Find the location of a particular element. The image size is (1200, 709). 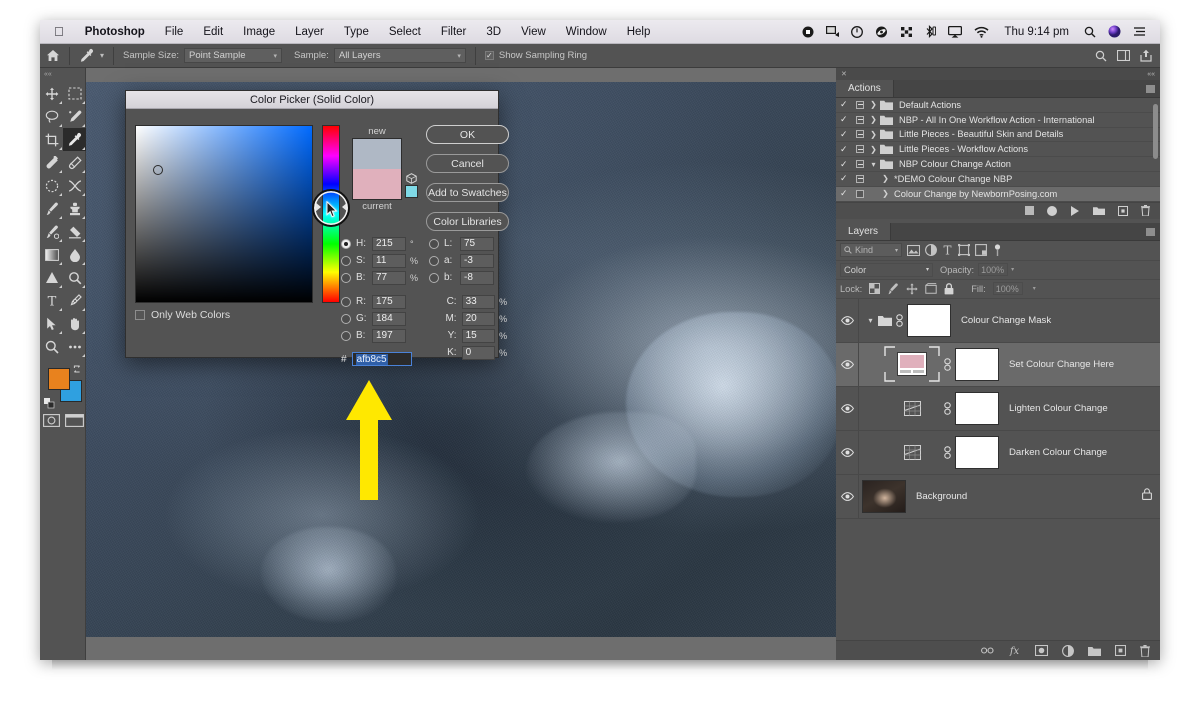

workspace-icon is located at coordinates (1123, 55).